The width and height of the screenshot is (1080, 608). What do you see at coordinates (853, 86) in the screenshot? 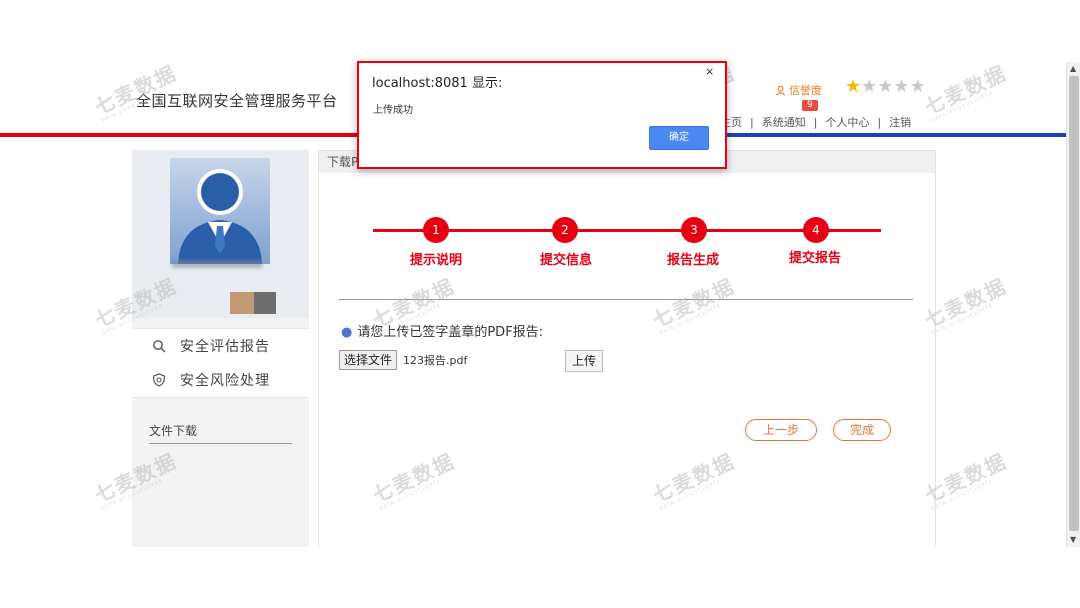
I see `star-filled-icon: ★` at bounding box center [853, 86].